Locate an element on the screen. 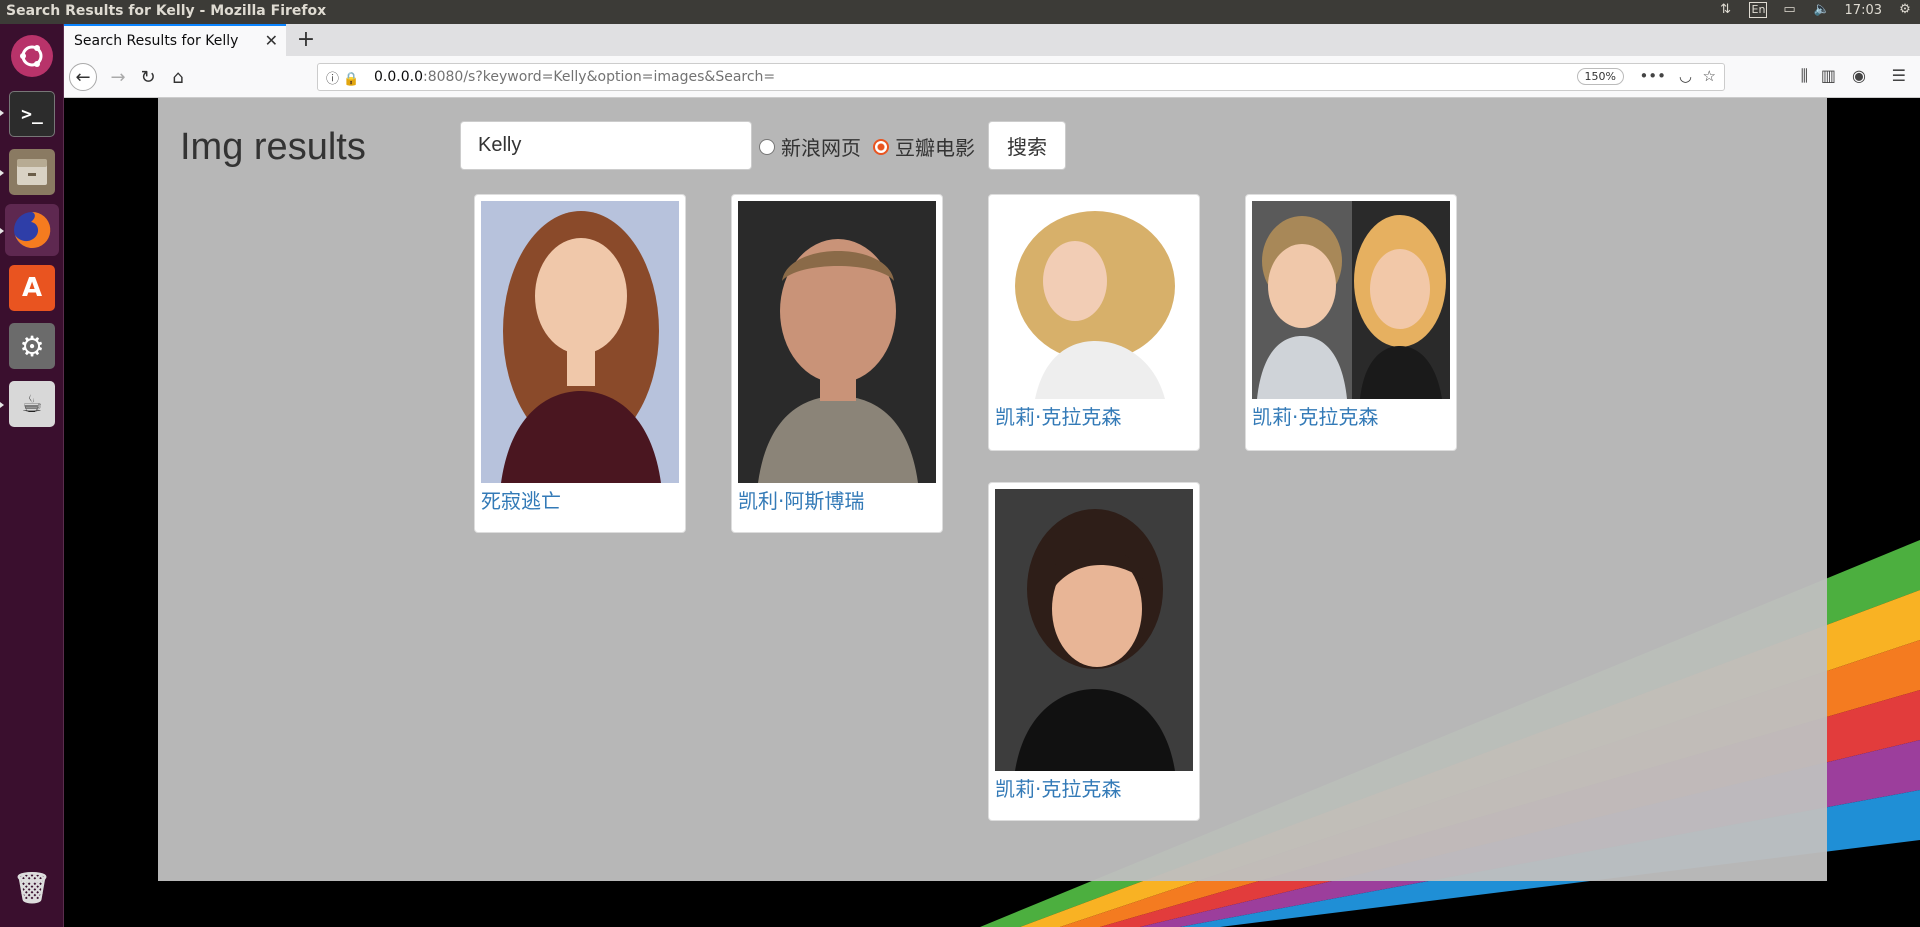  home-button: ⌂ is located at coordinates (178, 77).